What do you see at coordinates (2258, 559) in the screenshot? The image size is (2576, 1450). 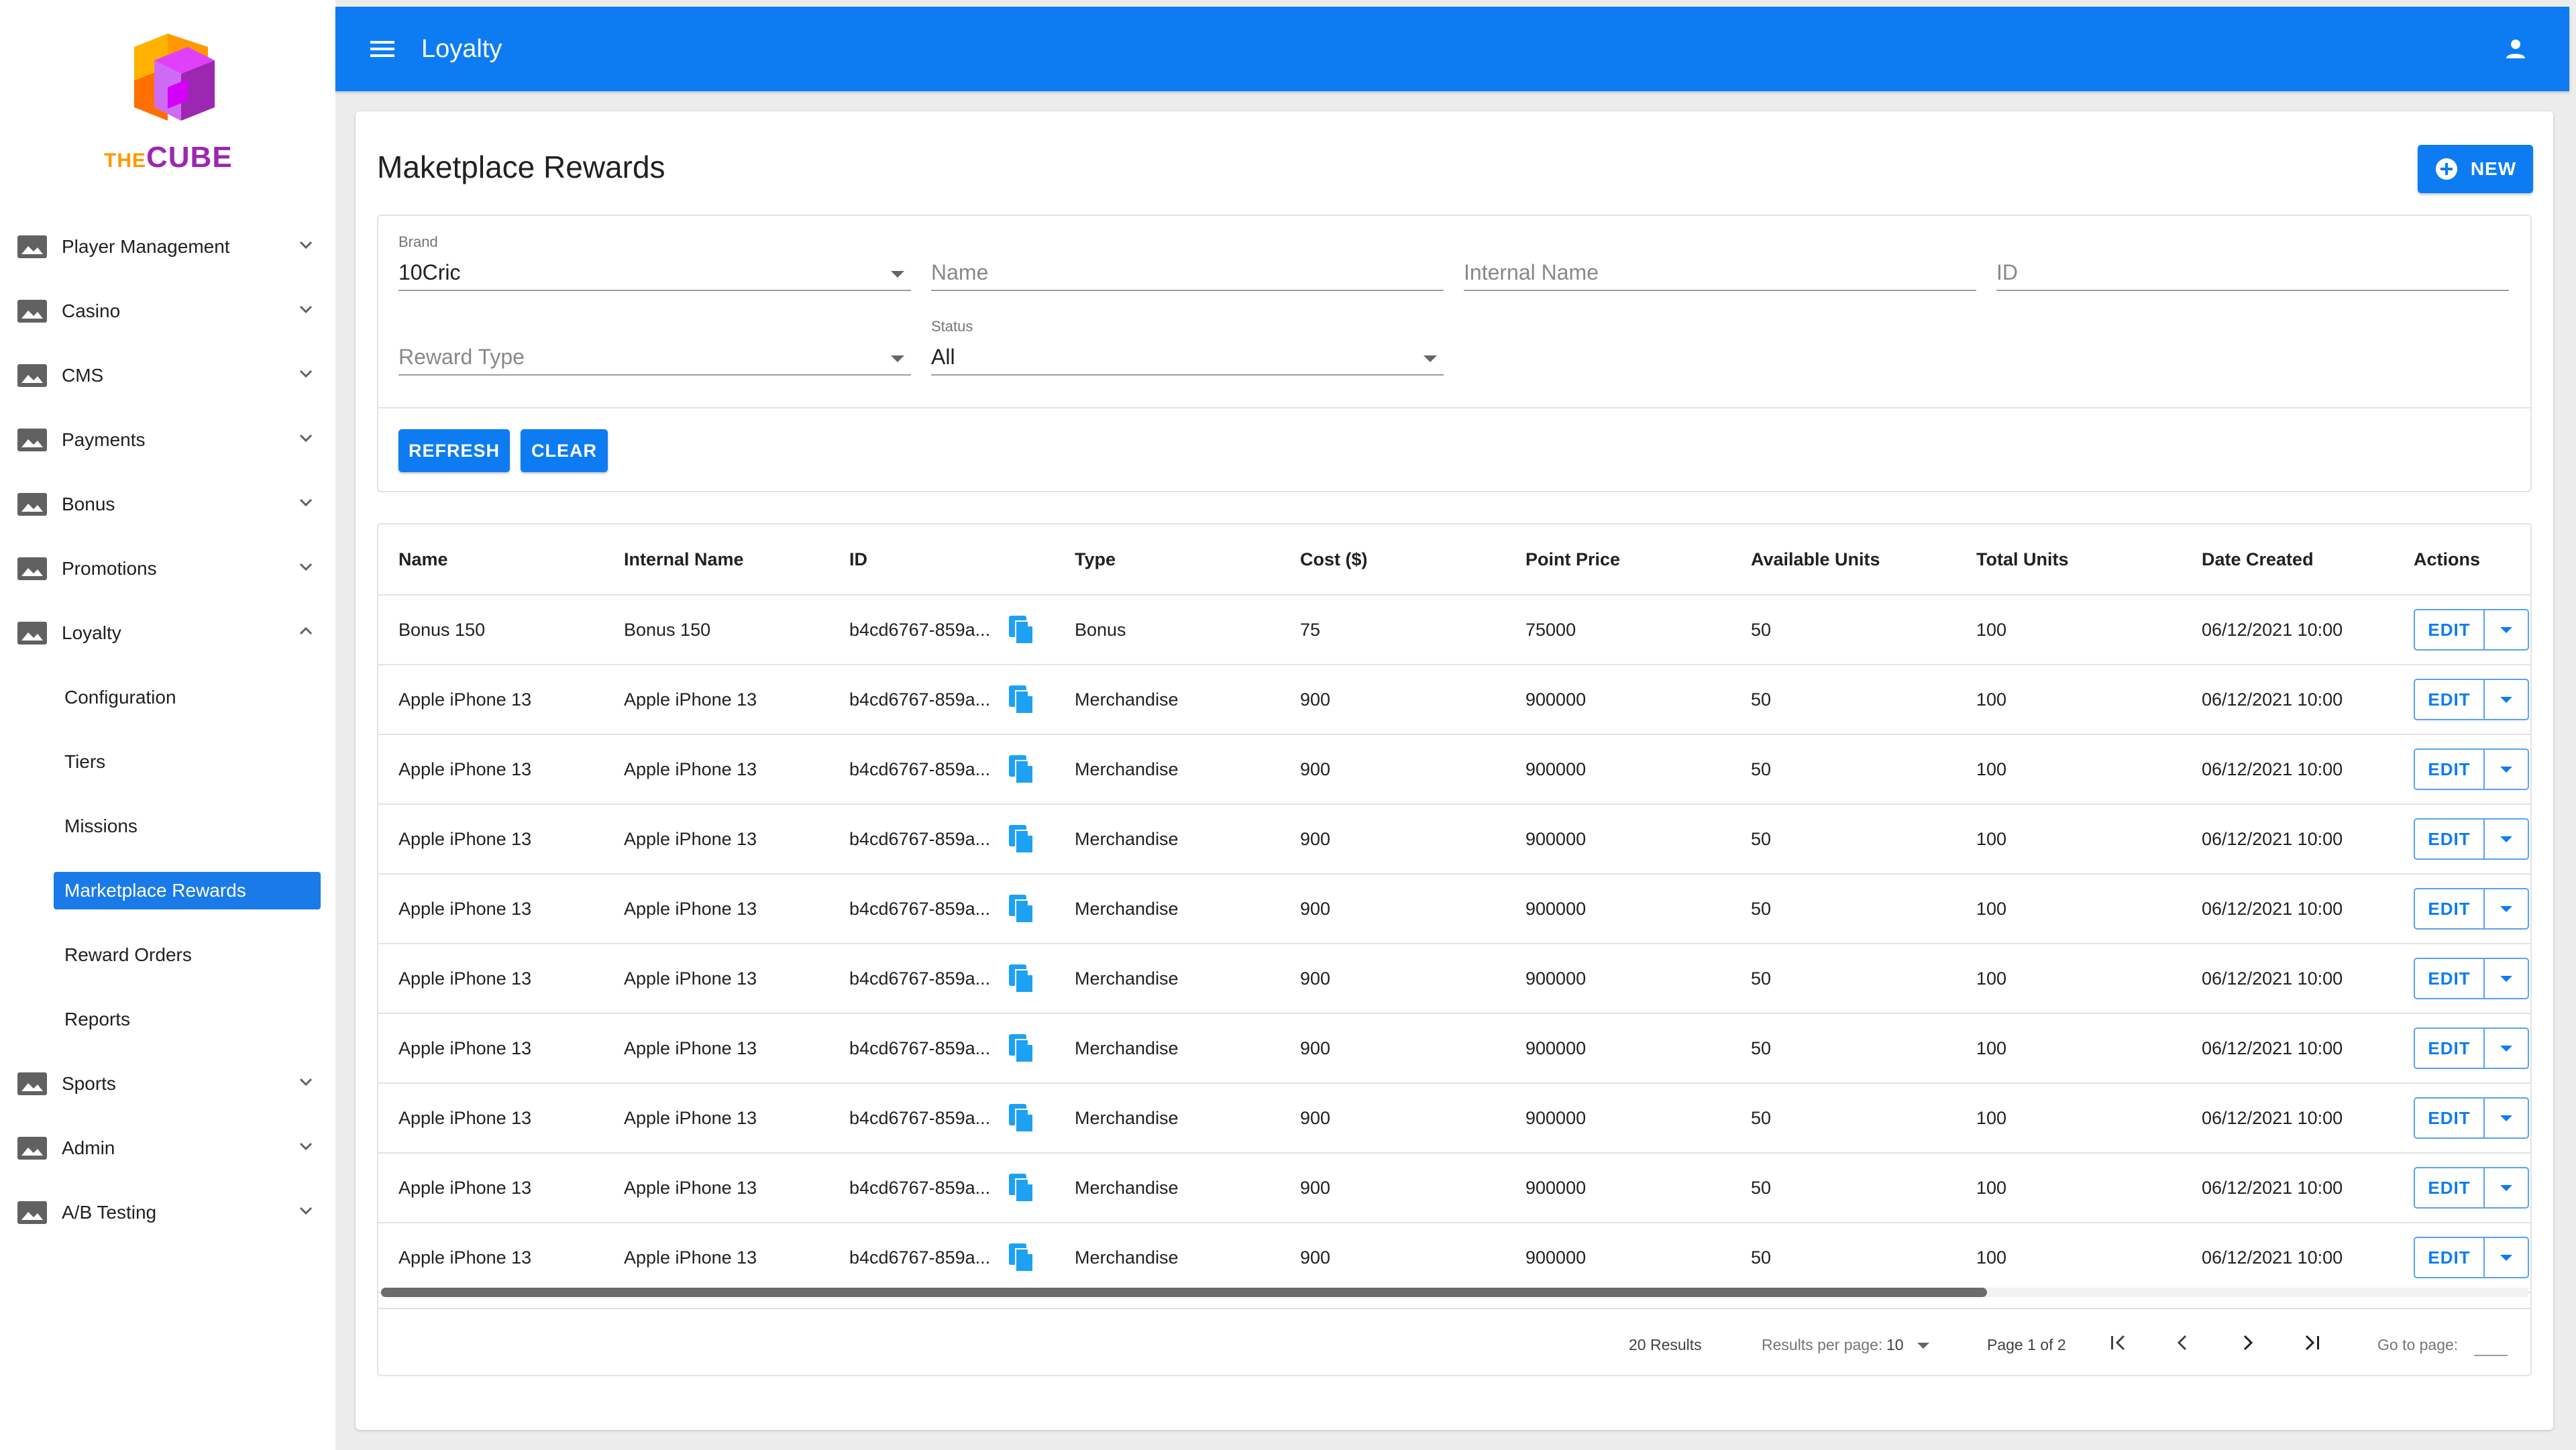 I see `column-header-date-created: Date Created` at bounding box center [2258, 559].